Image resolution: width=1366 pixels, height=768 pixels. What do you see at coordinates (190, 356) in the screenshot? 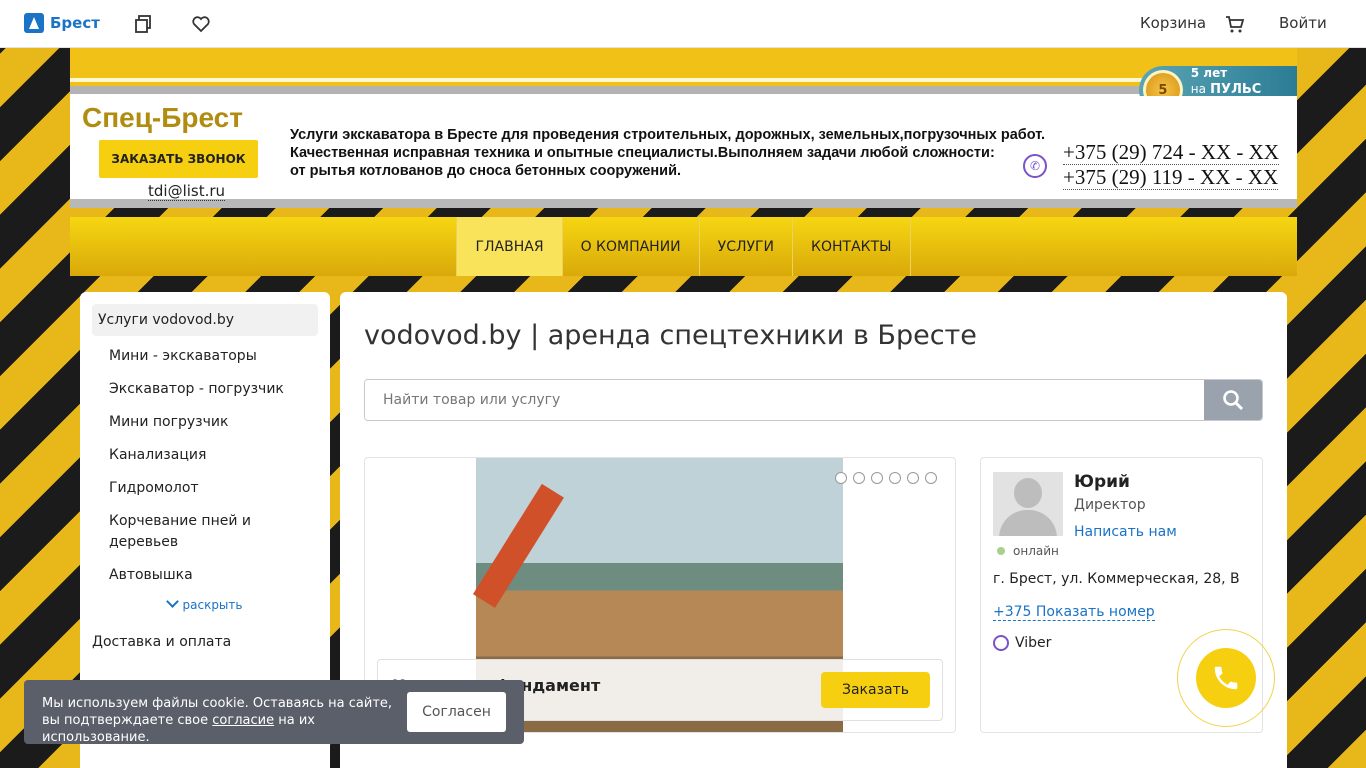
I see `sidebar-item-mini-excavators: Мини - экскаваторы` at bounding box center [190, 356].